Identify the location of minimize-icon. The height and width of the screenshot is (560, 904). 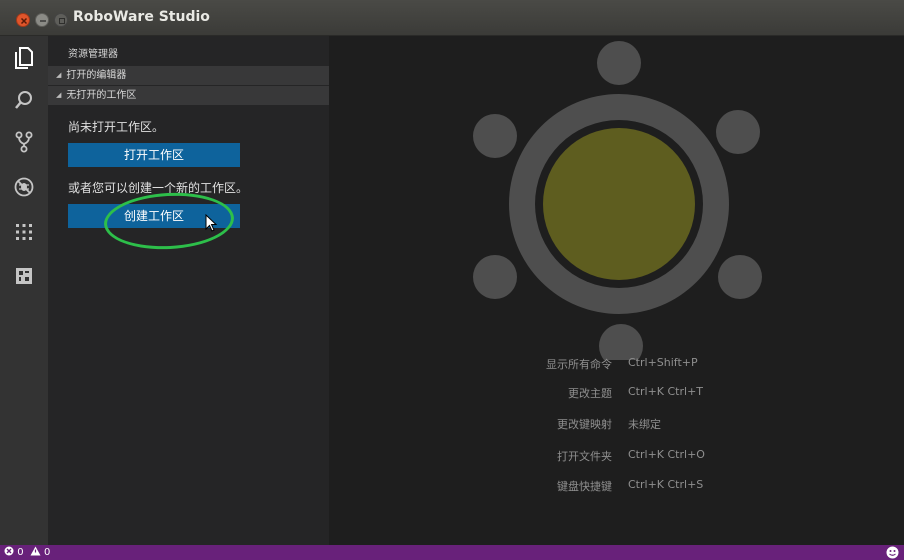
(43, 21).